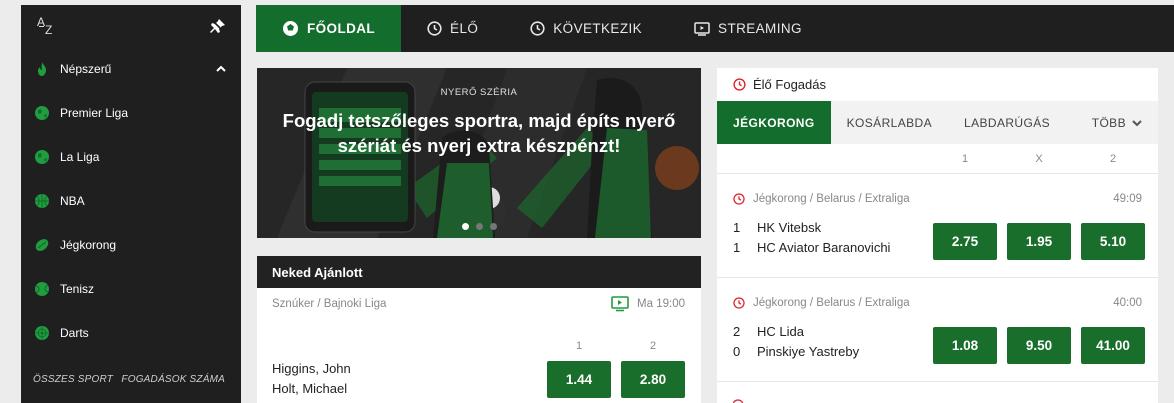 This screenshot has width=1174, height=403. I want to click on odd-button: 1.95, so click(1039, 241).